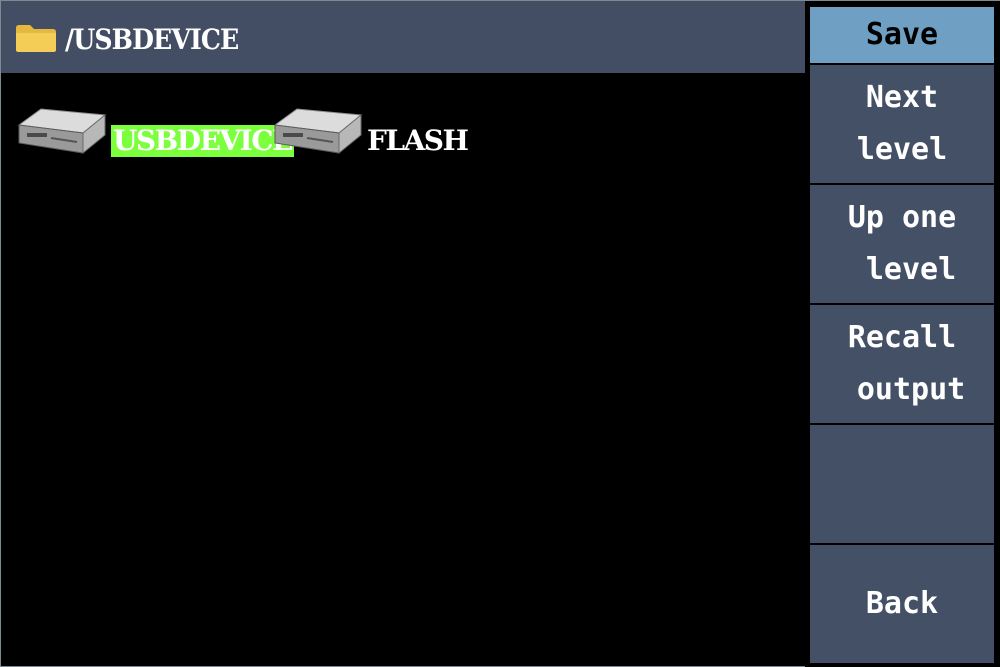 The image size is (1000, 667). Describe the element at coordinates (152, 39) in the screenshot. I see `current-path: /USBDEVICE` at that location.